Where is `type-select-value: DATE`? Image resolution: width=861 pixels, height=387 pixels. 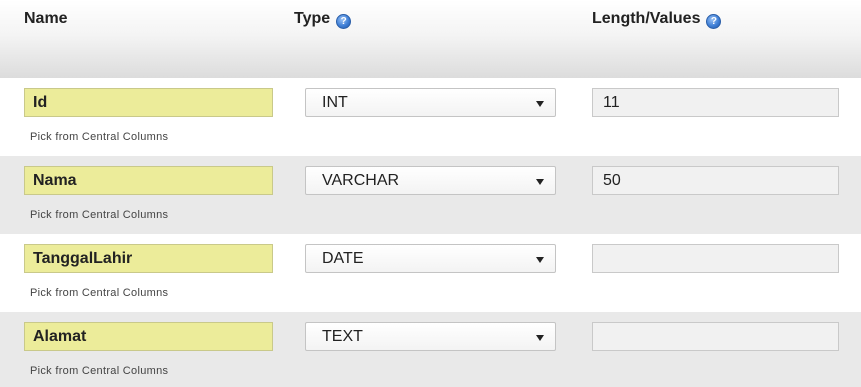
type-select-value: DATE is located at coordinates (343, 258).